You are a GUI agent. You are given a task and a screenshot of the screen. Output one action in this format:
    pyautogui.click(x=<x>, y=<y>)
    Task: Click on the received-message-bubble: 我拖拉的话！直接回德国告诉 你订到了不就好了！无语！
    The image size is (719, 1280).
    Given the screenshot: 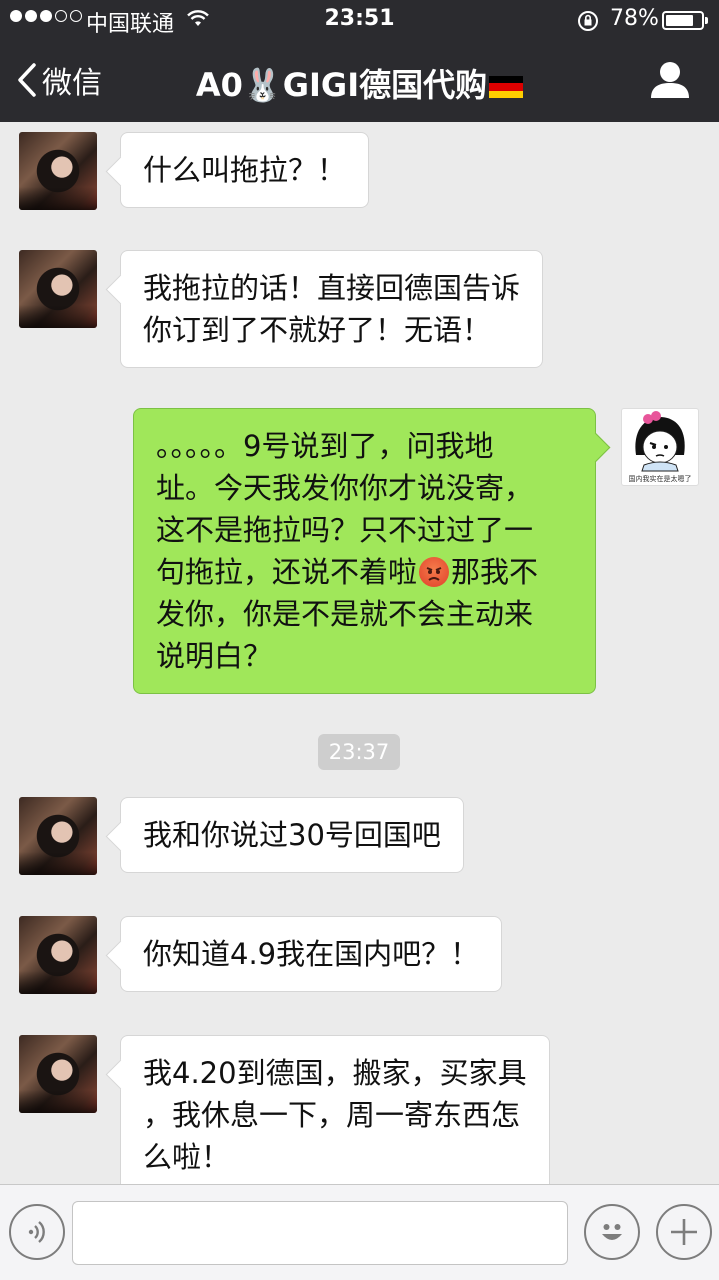 What is the action you would take?
    pyautogui.click(x=332, y=309)
    